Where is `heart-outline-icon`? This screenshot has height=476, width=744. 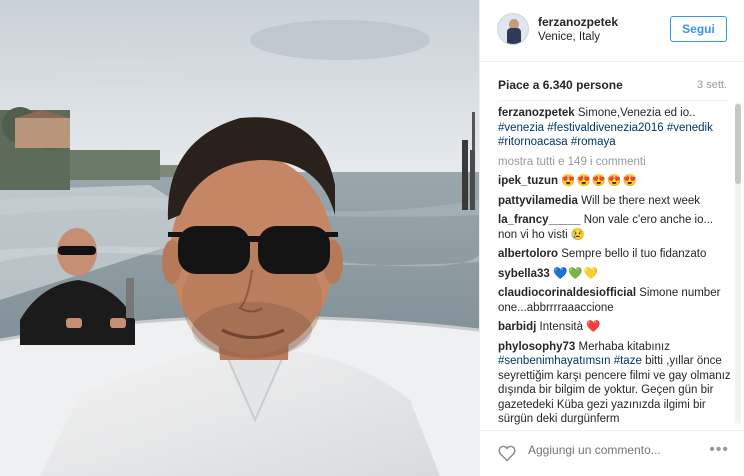
heart-outline-icon is located at coordinates (507, 453).